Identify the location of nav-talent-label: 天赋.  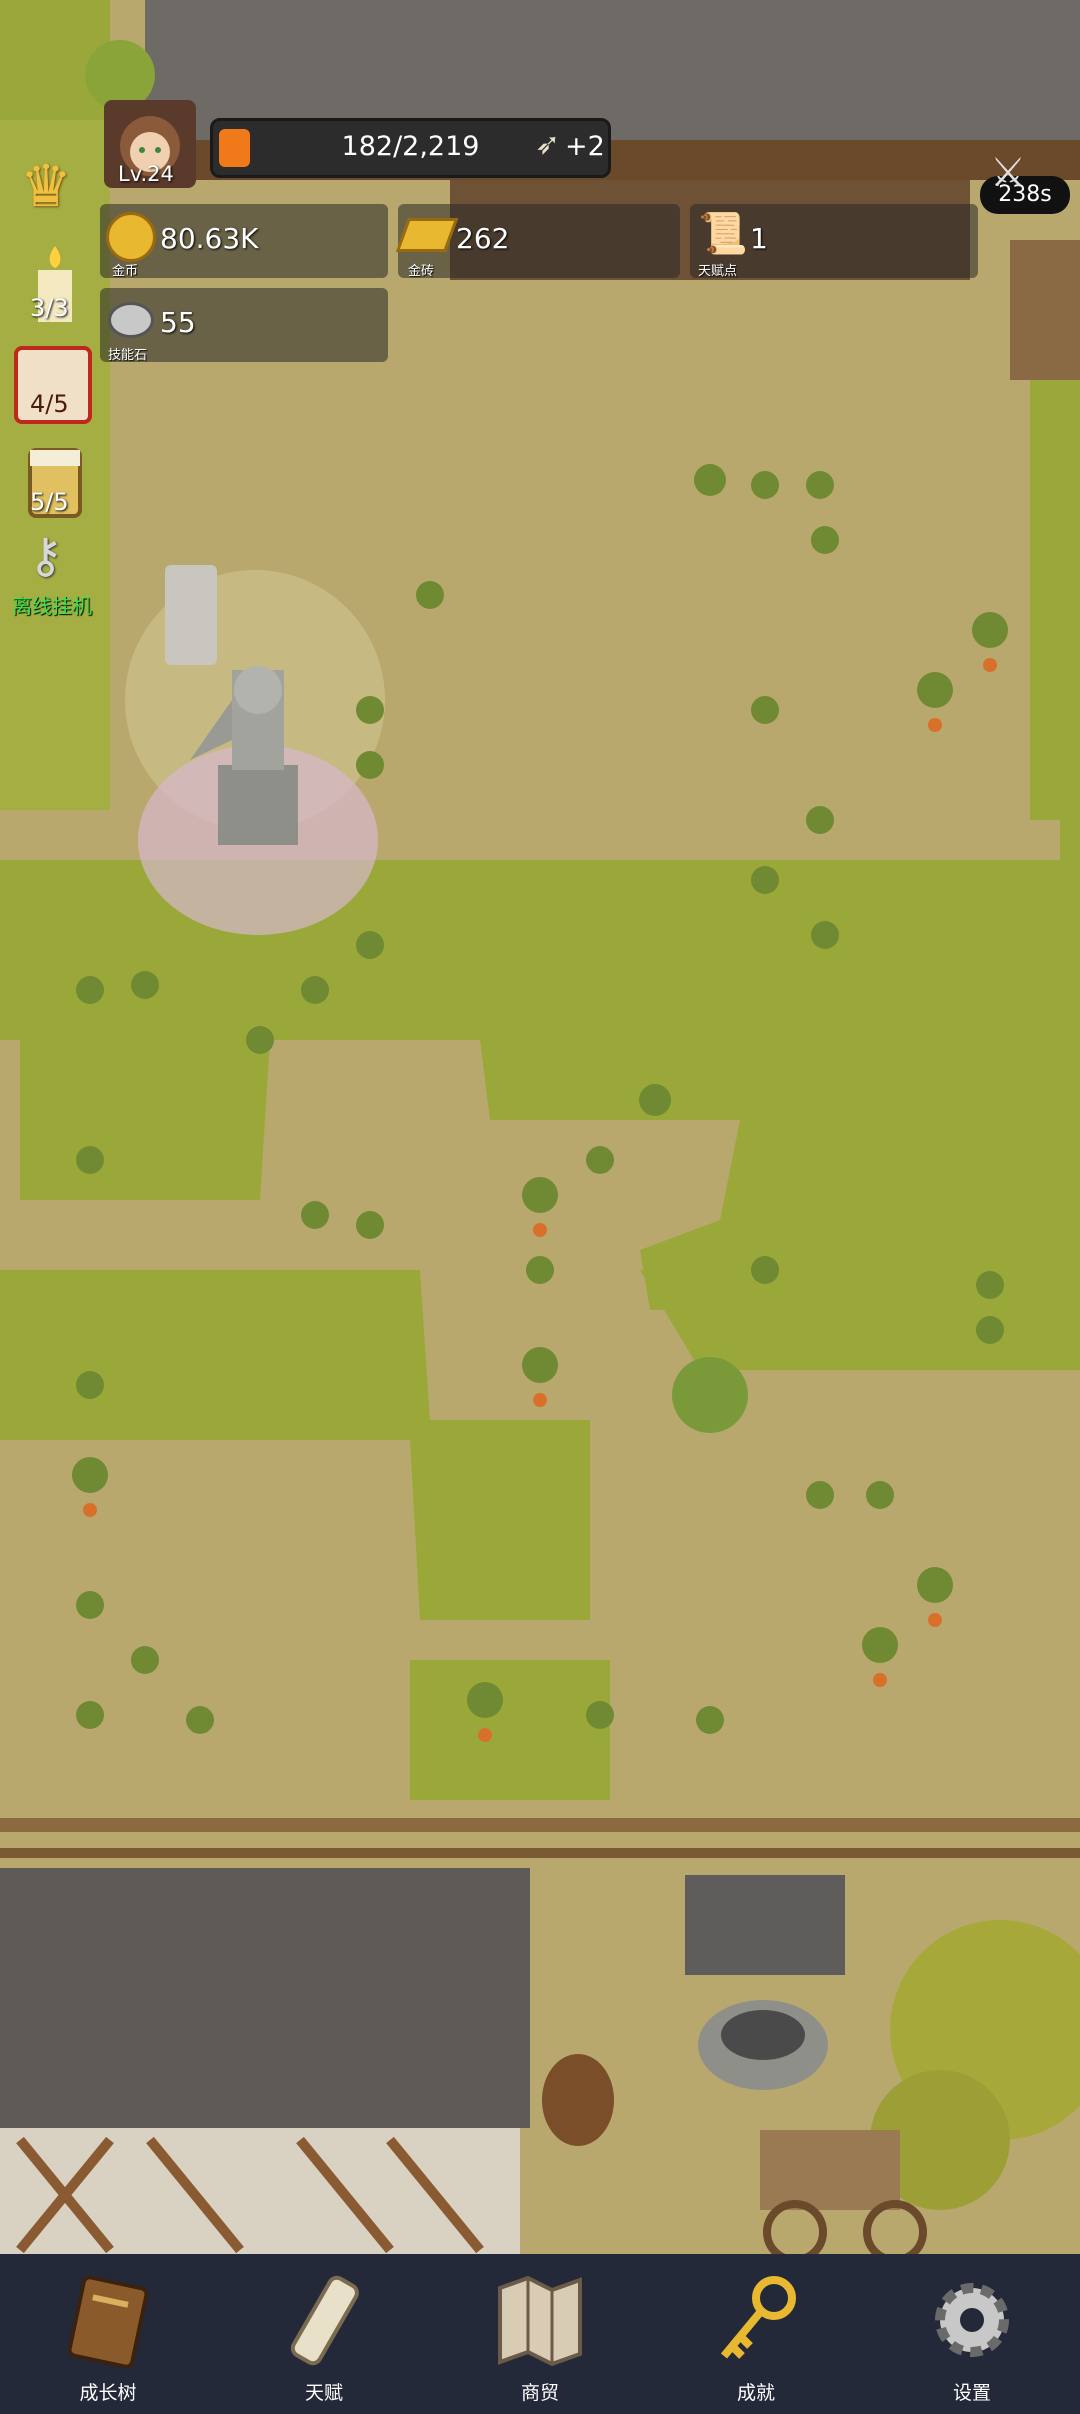
(323, 2393).